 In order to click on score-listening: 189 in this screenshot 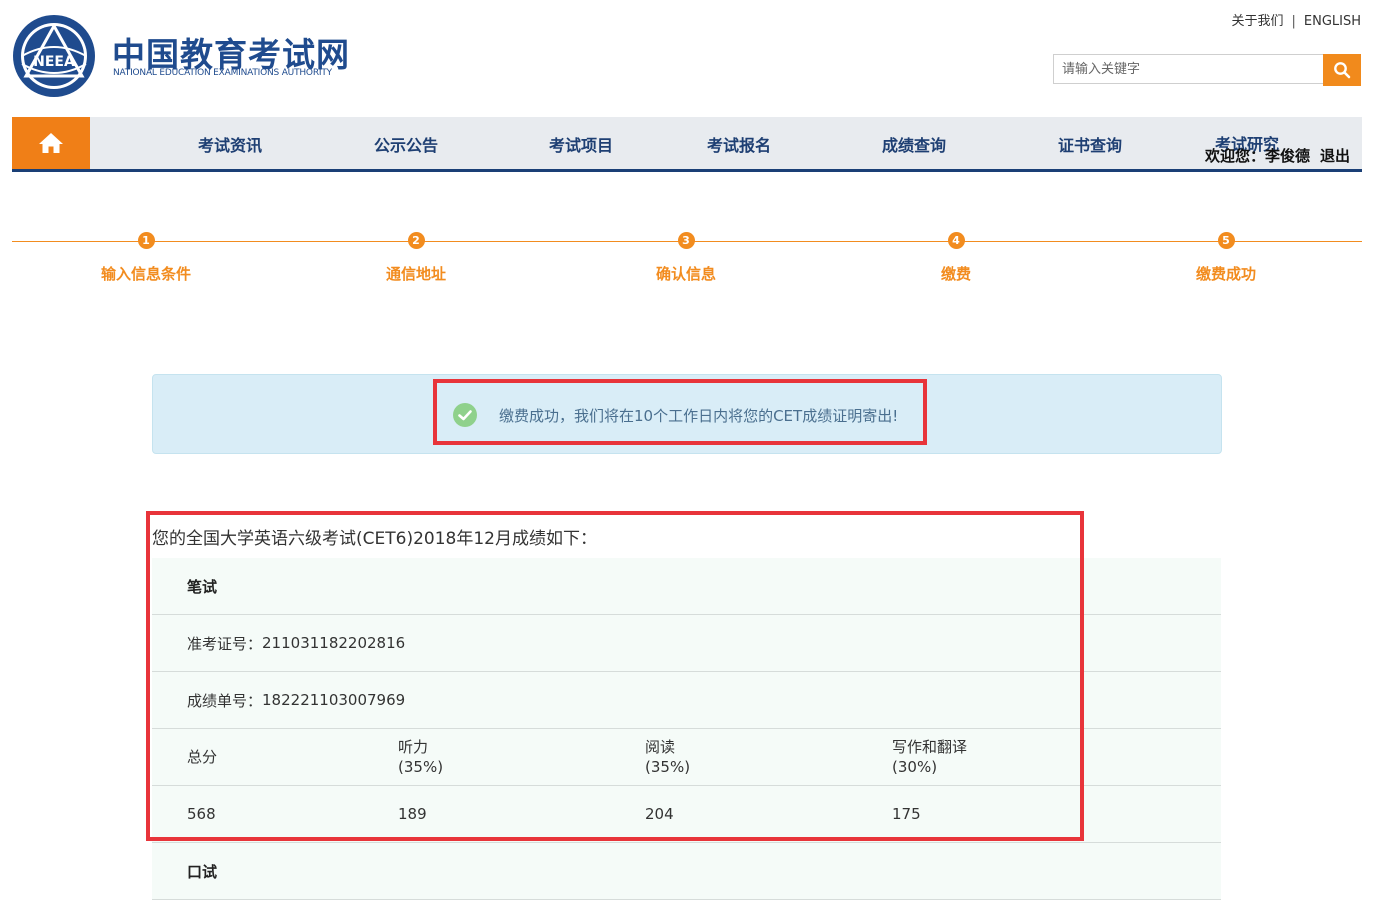, I will do `click(412, 814)`.